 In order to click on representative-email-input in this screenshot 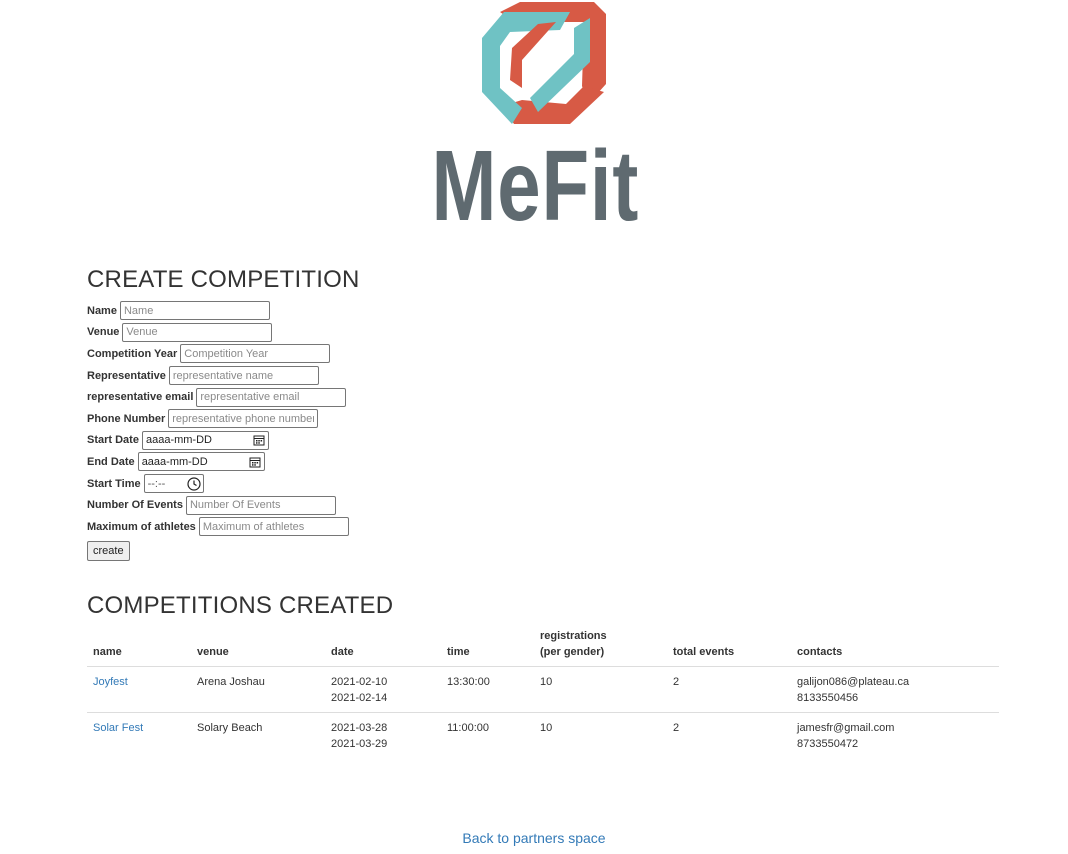, I will do `click(271, 397)`.